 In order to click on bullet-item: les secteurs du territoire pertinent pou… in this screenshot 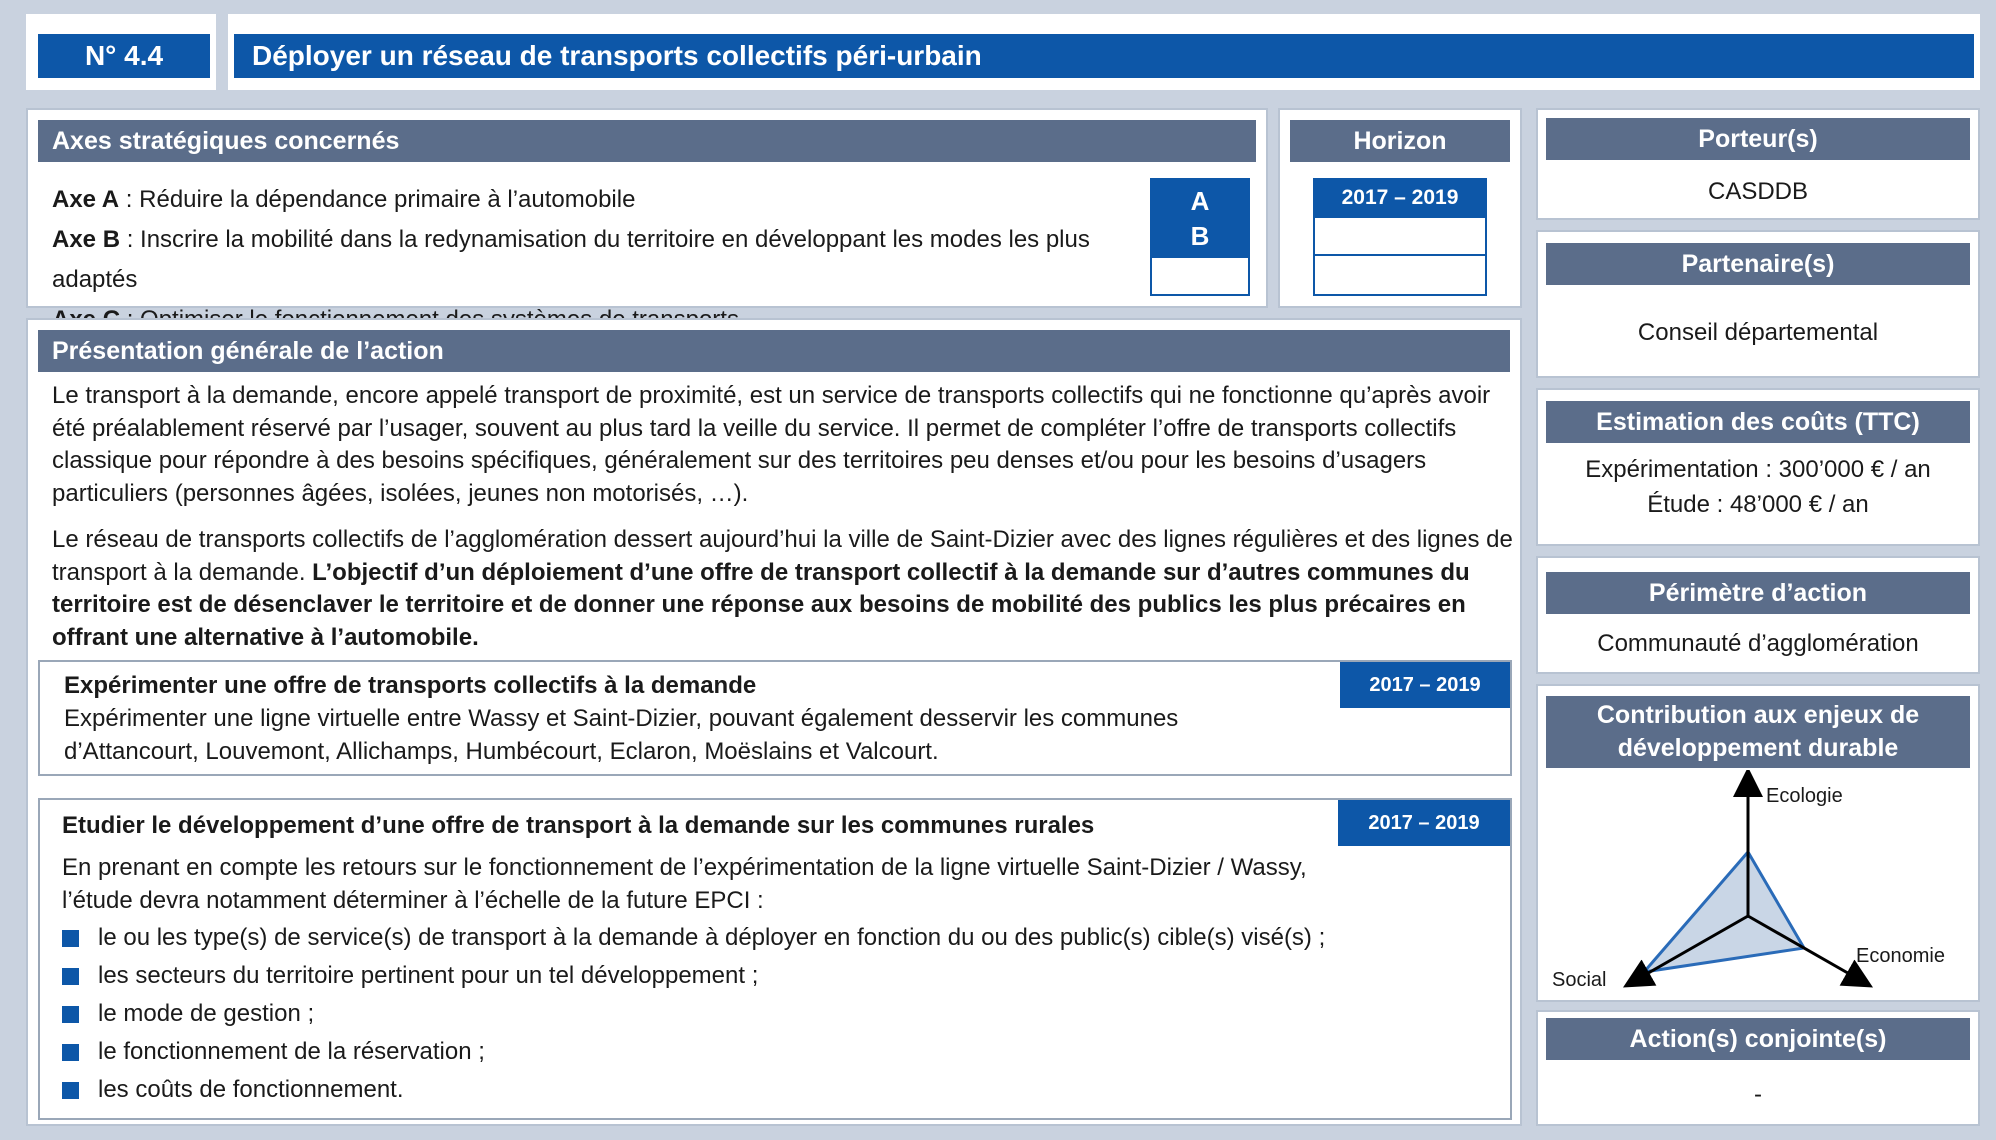, I will do `click(712, 976)`.